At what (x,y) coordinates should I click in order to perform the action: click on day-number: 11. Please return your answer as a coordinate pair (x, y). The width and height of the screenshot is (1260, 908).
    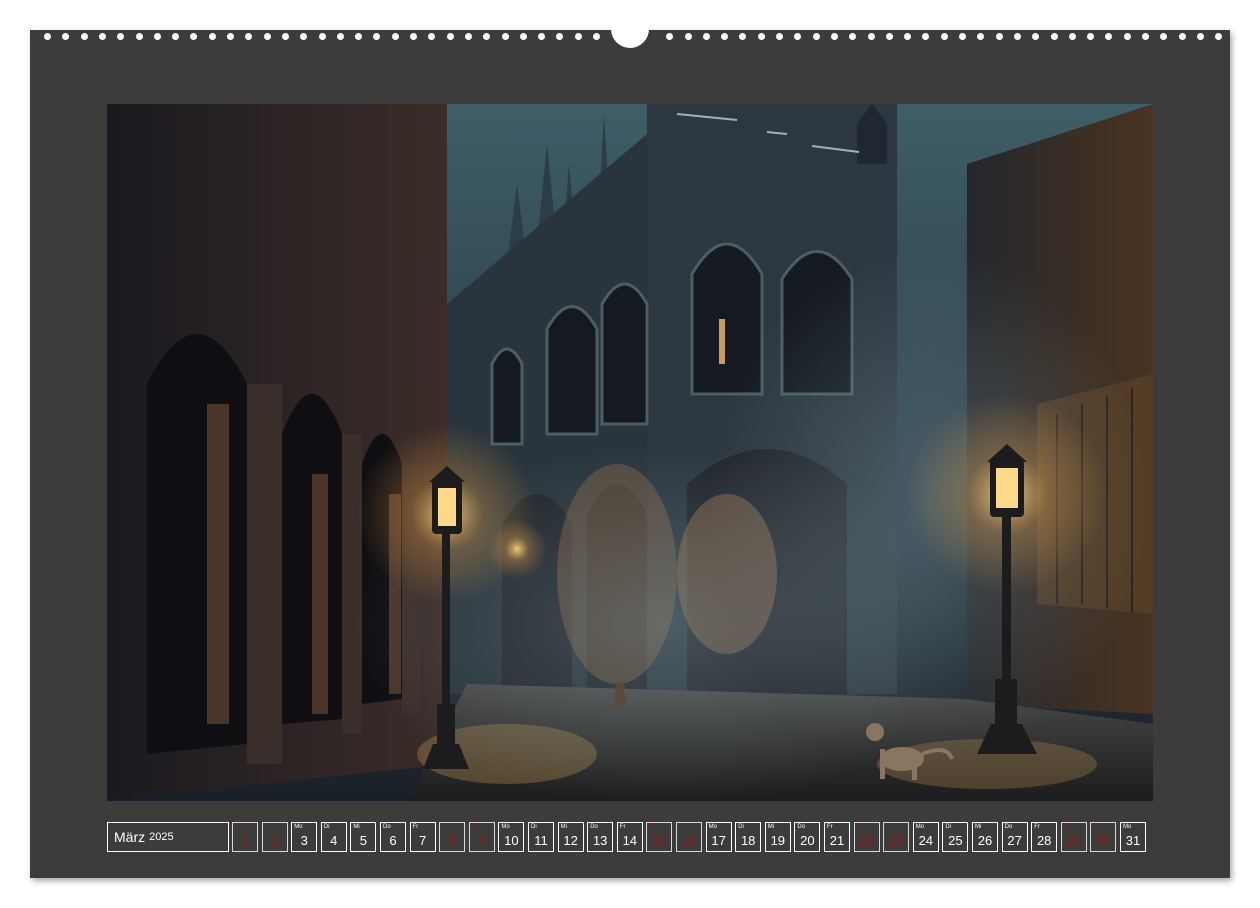
    Looking at the image, I should click on (541, 840).